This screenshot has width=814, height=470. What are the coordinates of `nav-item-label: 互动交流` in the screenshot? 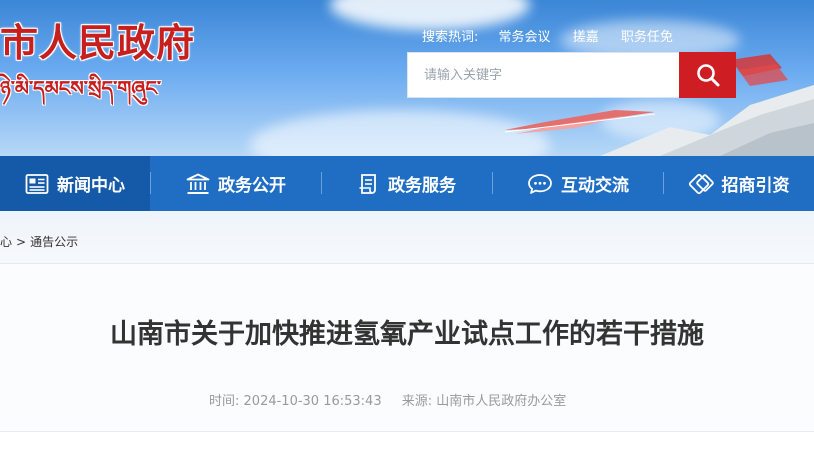 It's located at (595, 186).